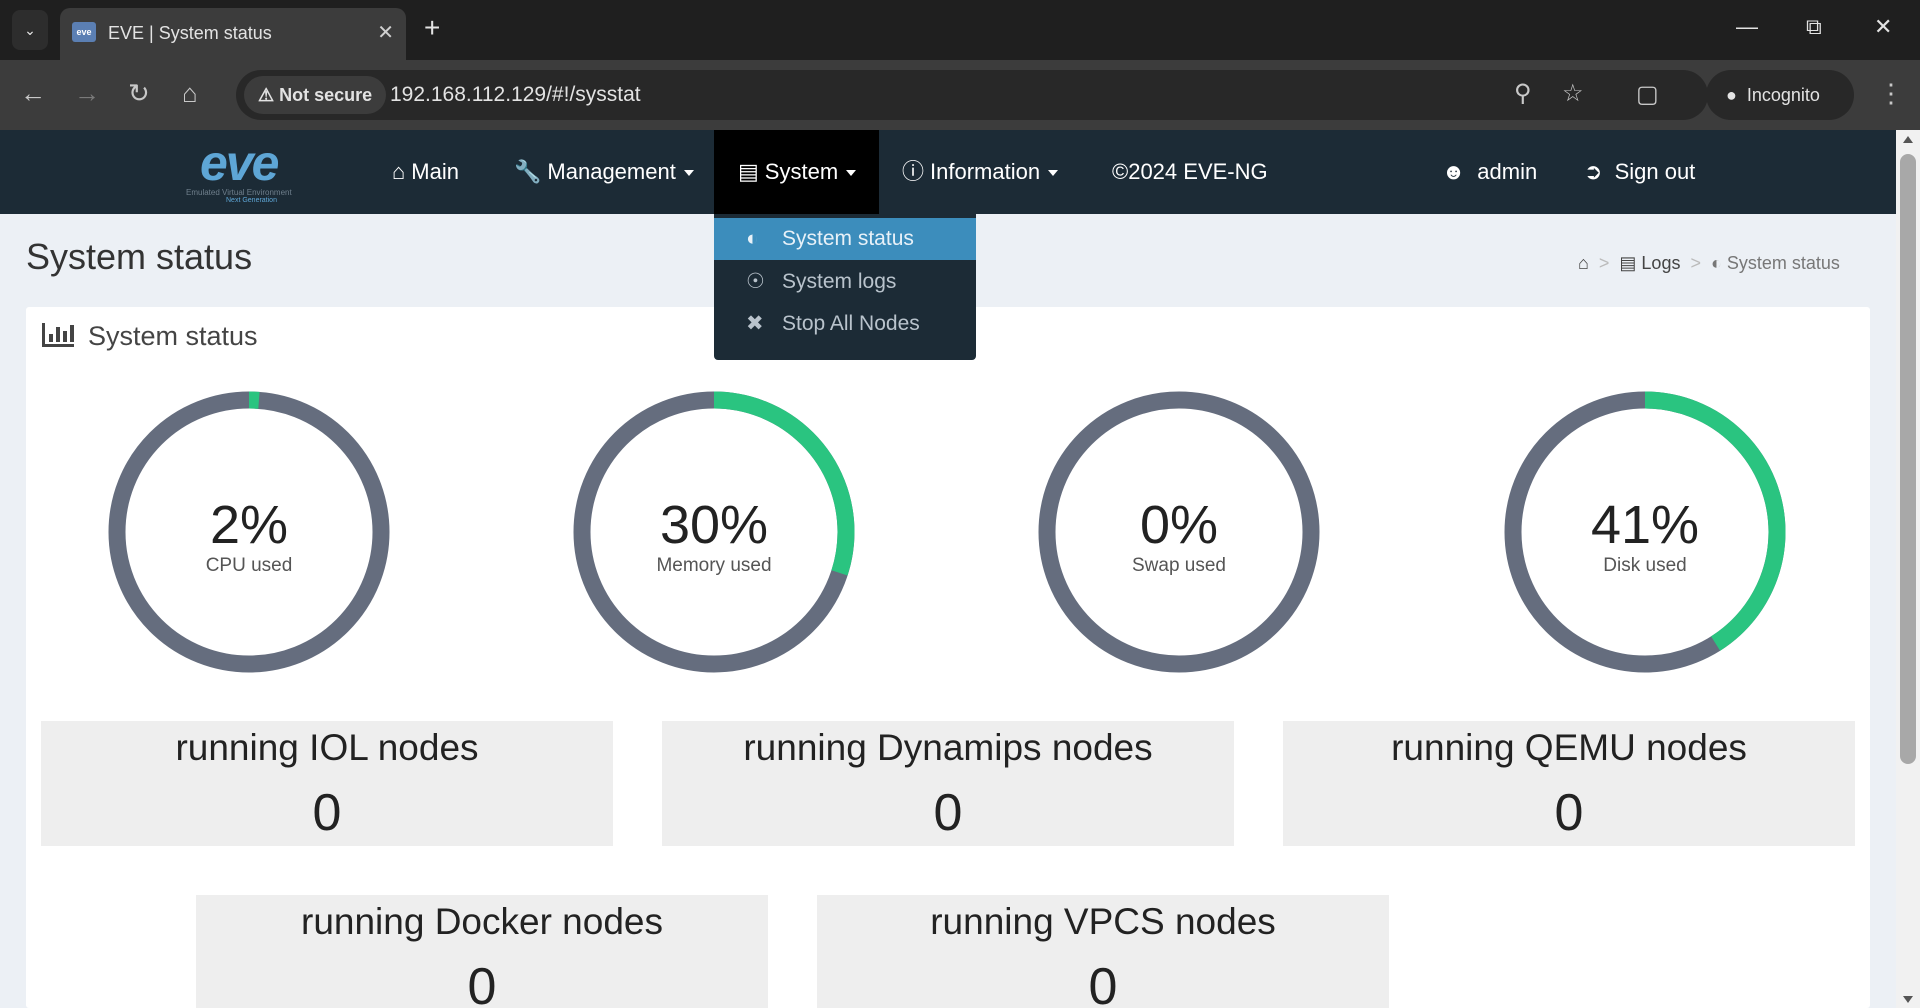  What do you see at coordinates (604, 172) in the screenshot?
I see `nav-management: 🔧 Management` at bounding box center [604, 172].